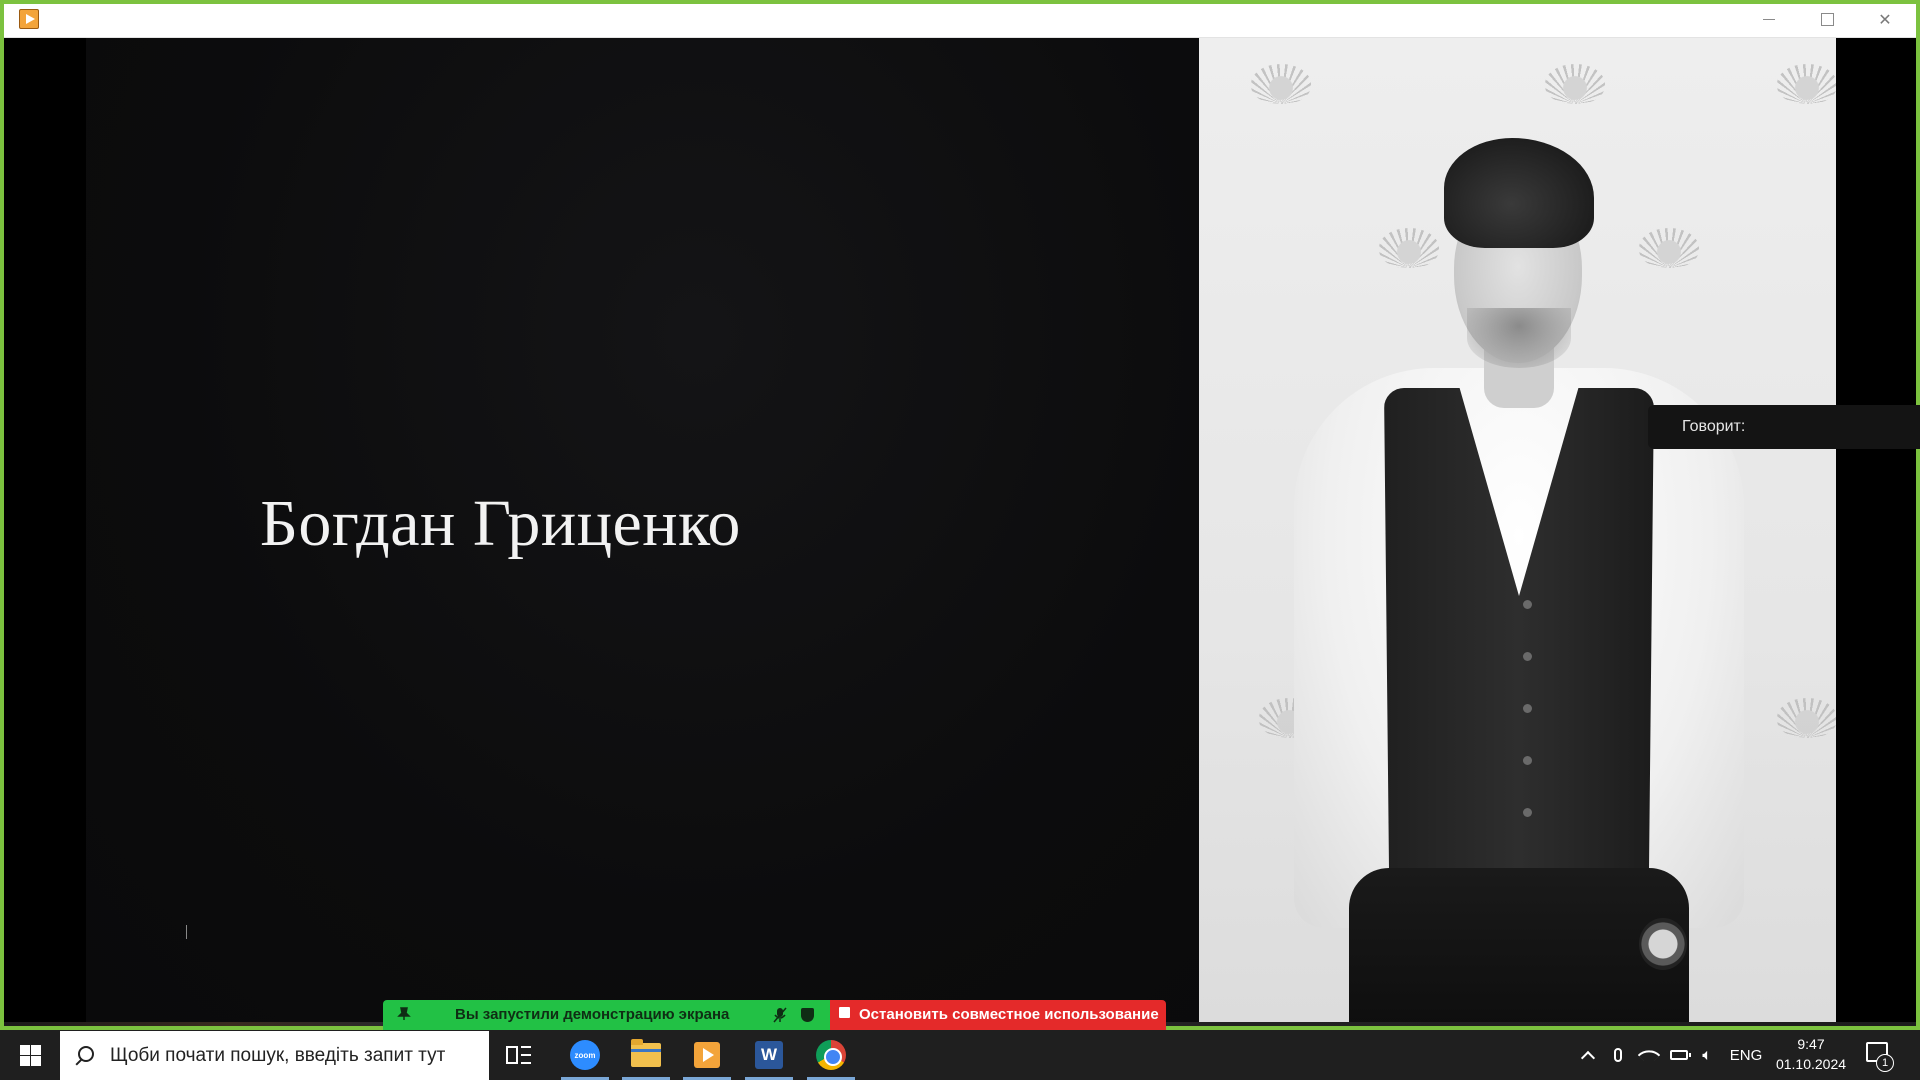 The height and width of the screenshot is (1080, 1920). I want to click on start-button, so click(30, 1055).